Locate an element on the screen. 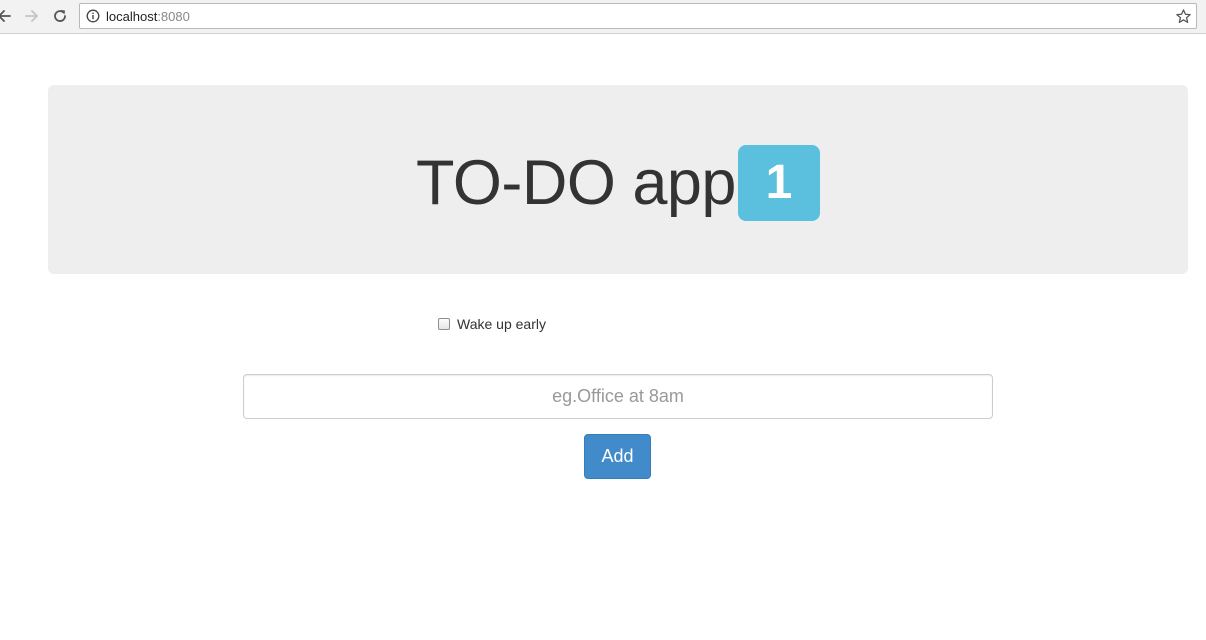 This screenshot has height=640, width=1206. address-bar: localhost:8080 is located at coordinates (638, 16).